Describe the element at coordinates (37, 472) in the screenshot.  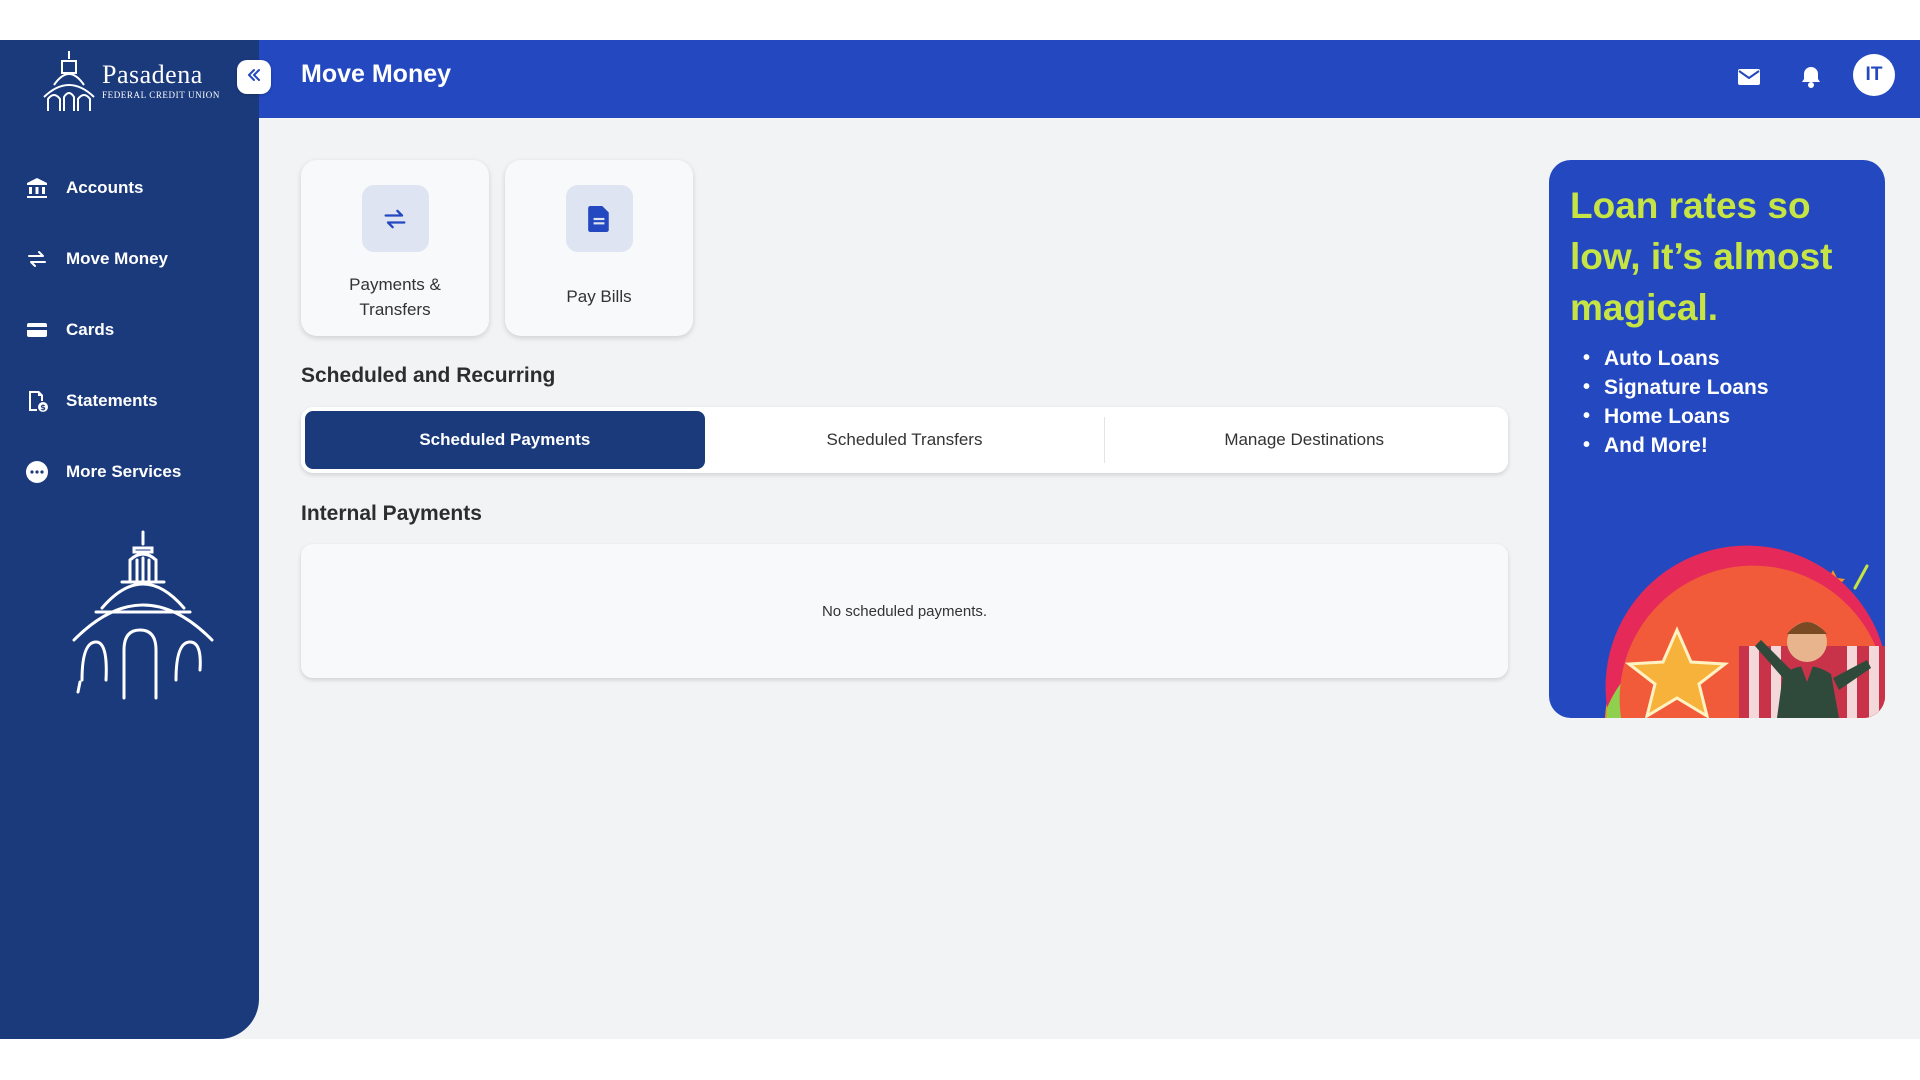
I see `more-dots-icon` at that location.